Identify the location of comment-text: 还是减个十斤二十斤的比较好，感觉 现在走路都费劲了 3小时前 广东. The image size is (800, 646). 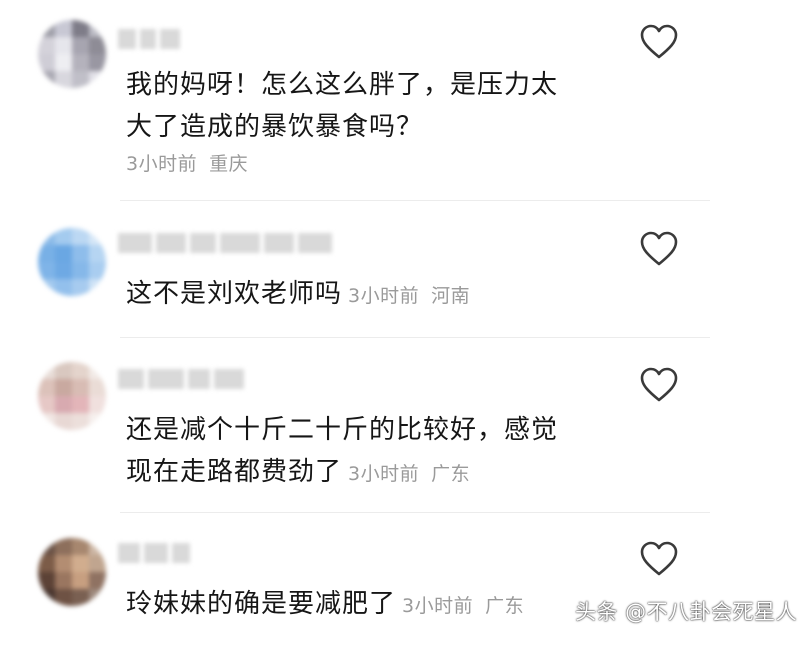
(342, 451).